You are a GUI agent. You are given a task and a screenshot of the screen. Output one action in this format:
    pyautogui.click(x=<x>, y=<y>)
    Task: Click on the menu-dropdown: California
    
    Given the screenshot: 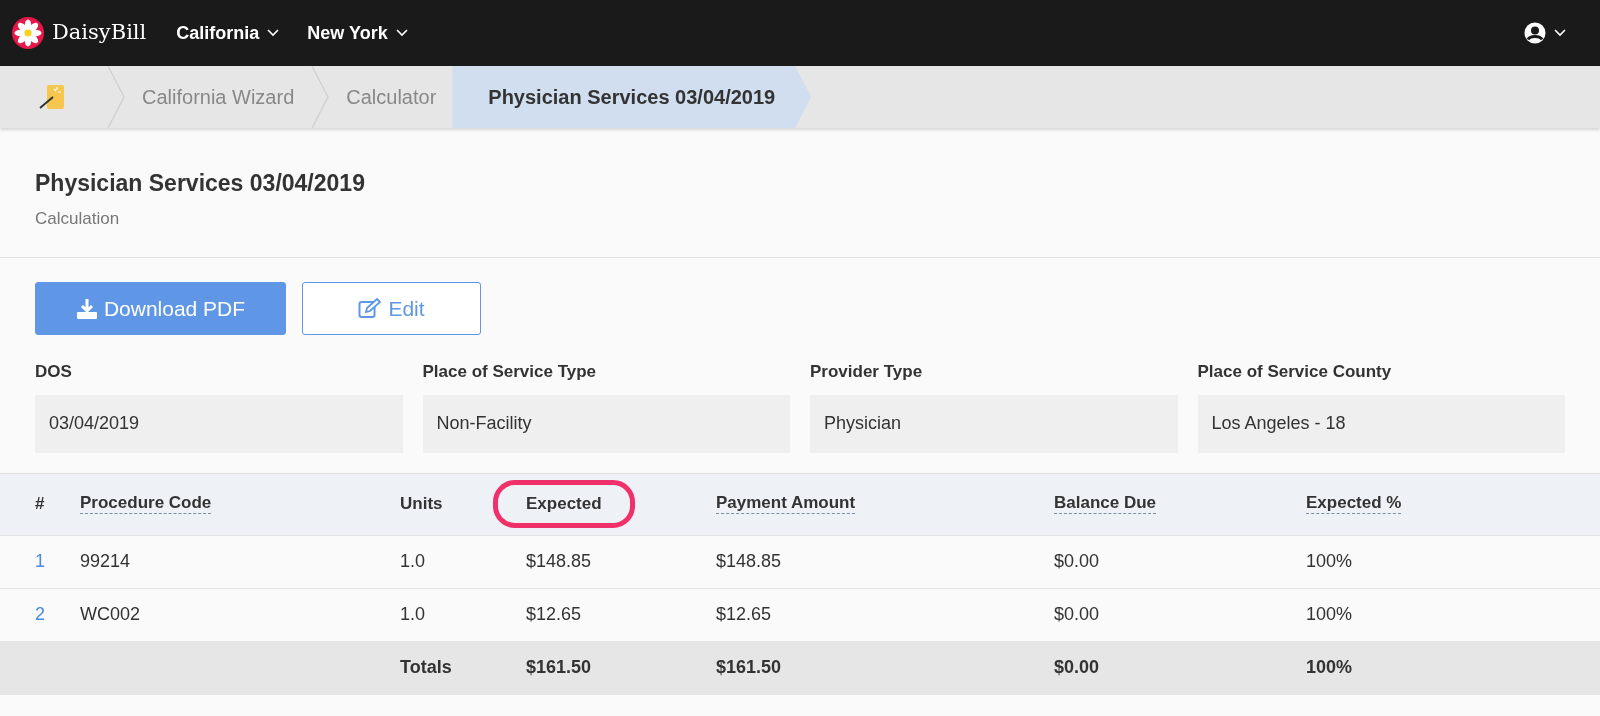 What is the action you would take?
    pyautogui.click(x=228, y=33)
    